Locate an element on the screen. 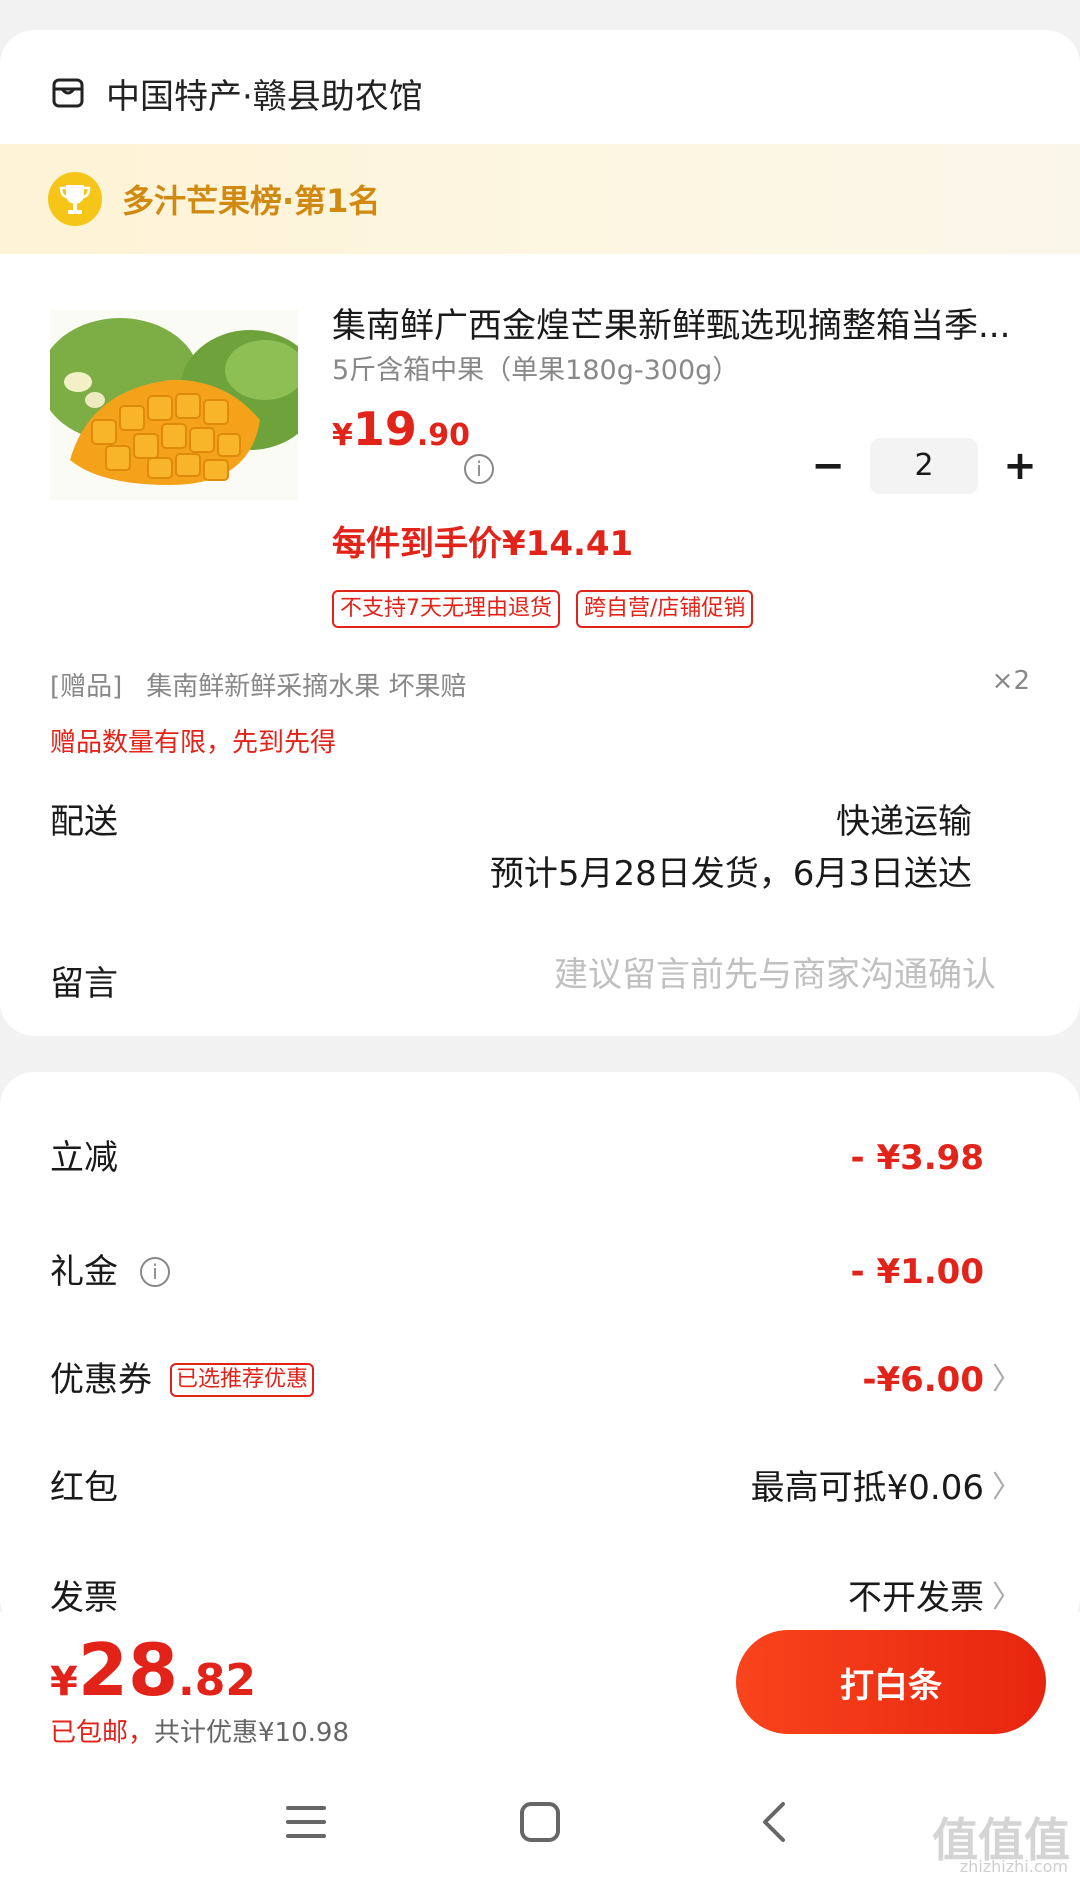 The width and height of the screenshot is (1080, 1880). quantity-value: 2 is located at coordinates (924, 466).